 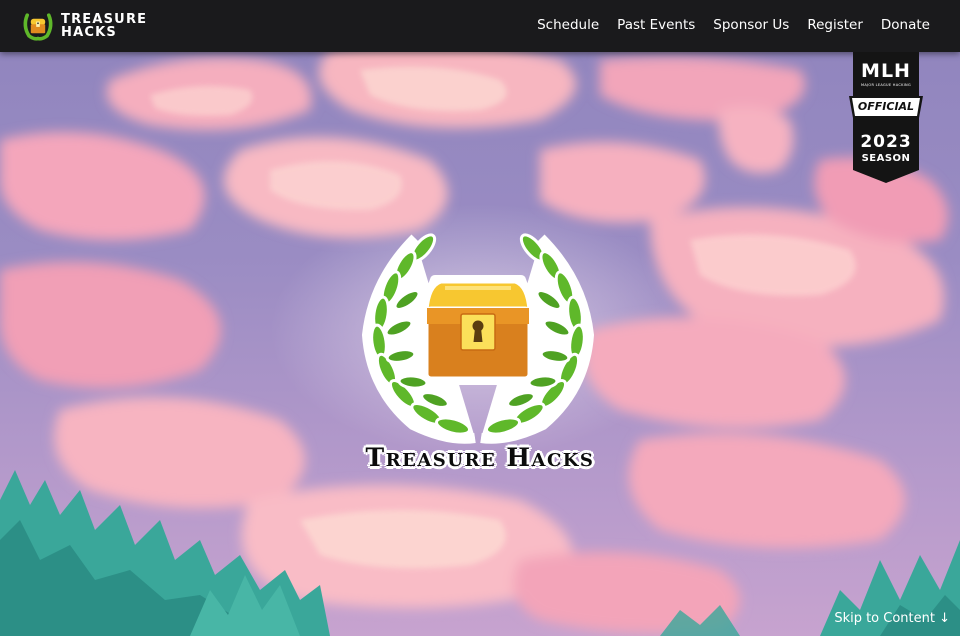 What do you see at coordinates (480, 457) in the screenshot?
I see `hero-title: Treasure Hacks` at bounding box center [480, 457].